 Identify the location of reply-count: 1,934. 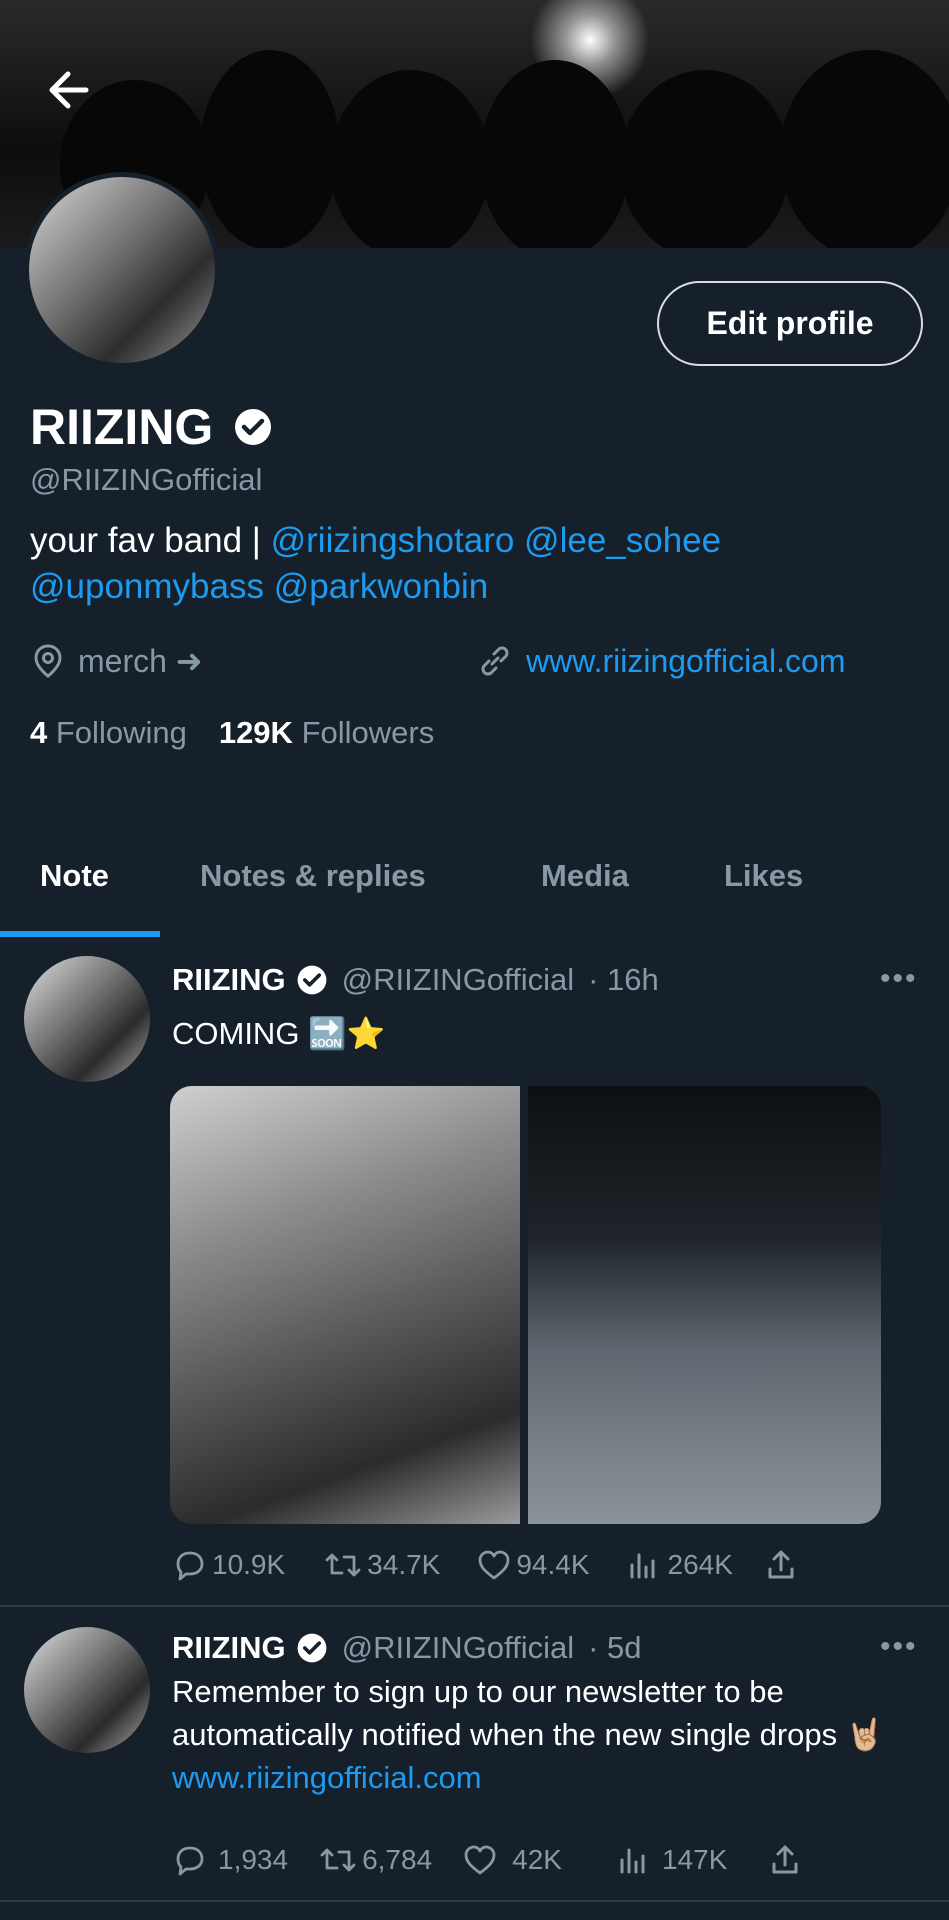
(253, 1859).